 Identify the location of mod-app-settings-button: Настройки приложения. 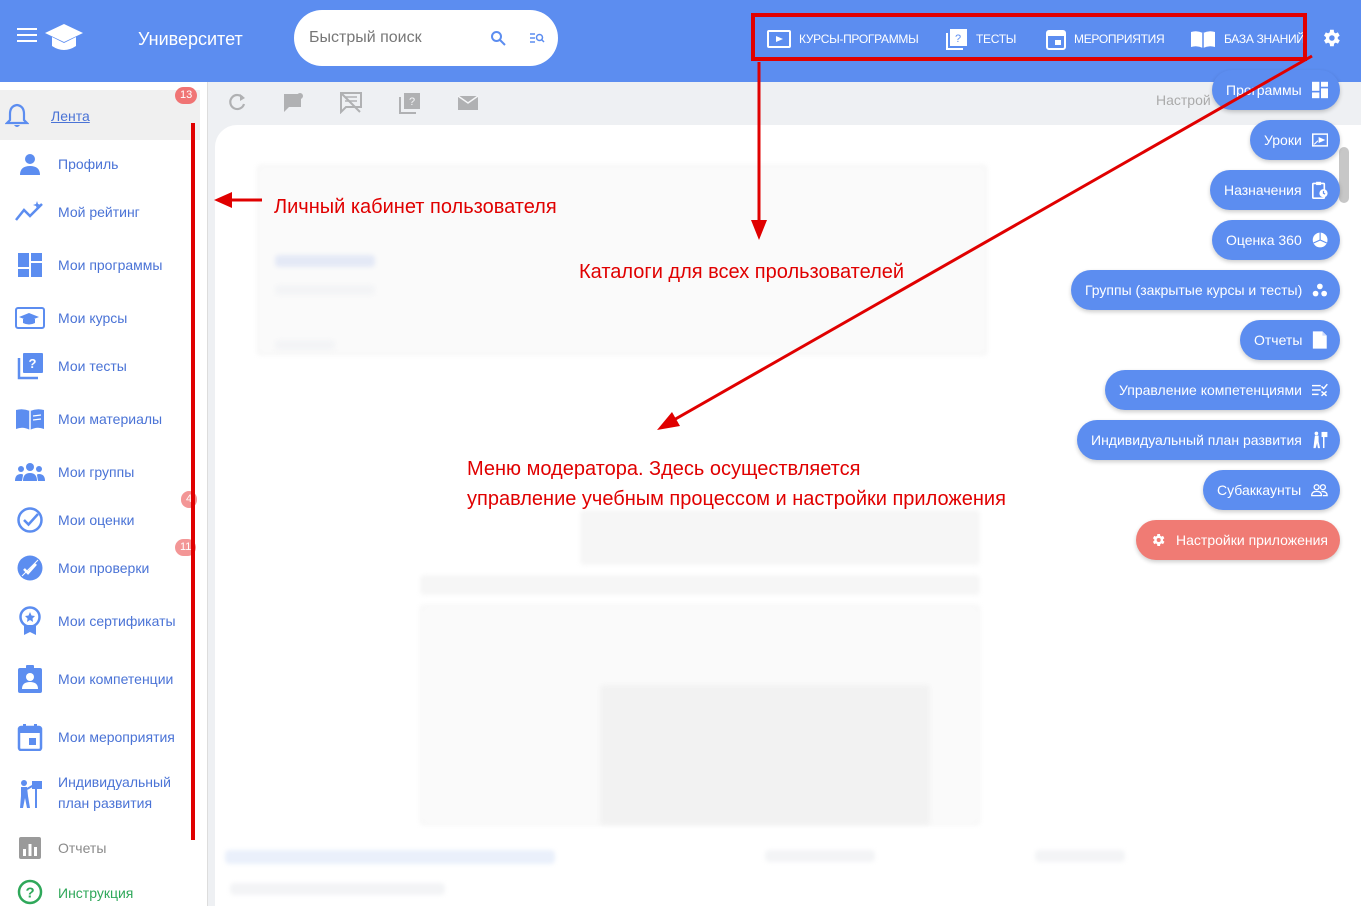
(1238, 540).